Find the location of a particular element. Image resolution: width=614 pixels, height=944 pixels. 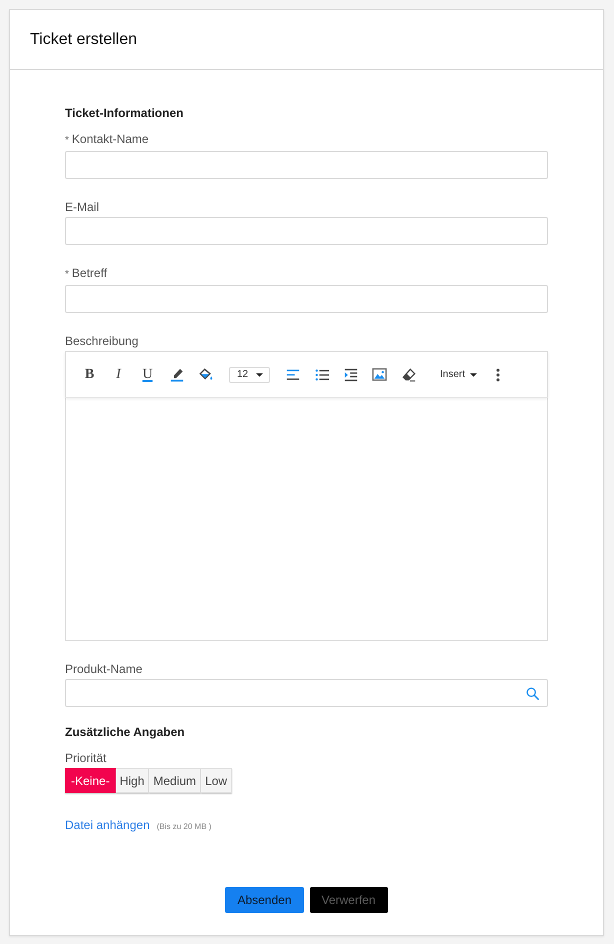

file-size-note: (Bis zu 20 MB ) is located at coordinates (184, 827).